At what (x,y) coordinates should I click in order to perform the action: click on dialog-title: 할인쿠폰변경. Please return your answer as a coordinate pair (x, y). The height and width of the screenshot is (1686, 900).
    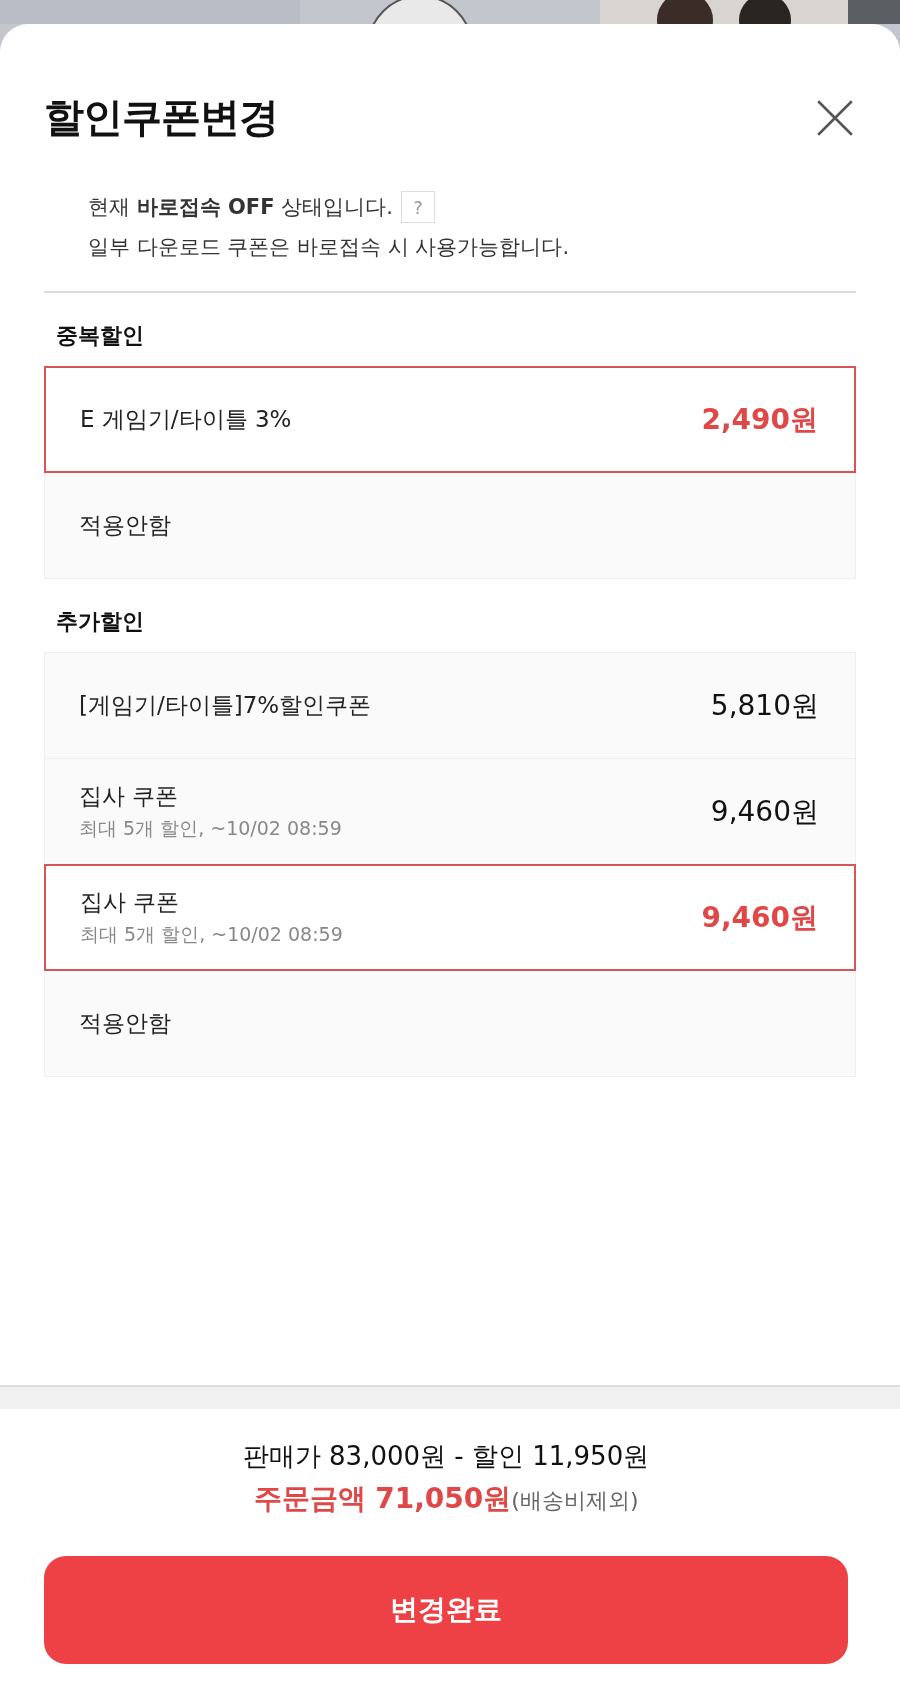
    Looking at the image, I should click on (161, 117).